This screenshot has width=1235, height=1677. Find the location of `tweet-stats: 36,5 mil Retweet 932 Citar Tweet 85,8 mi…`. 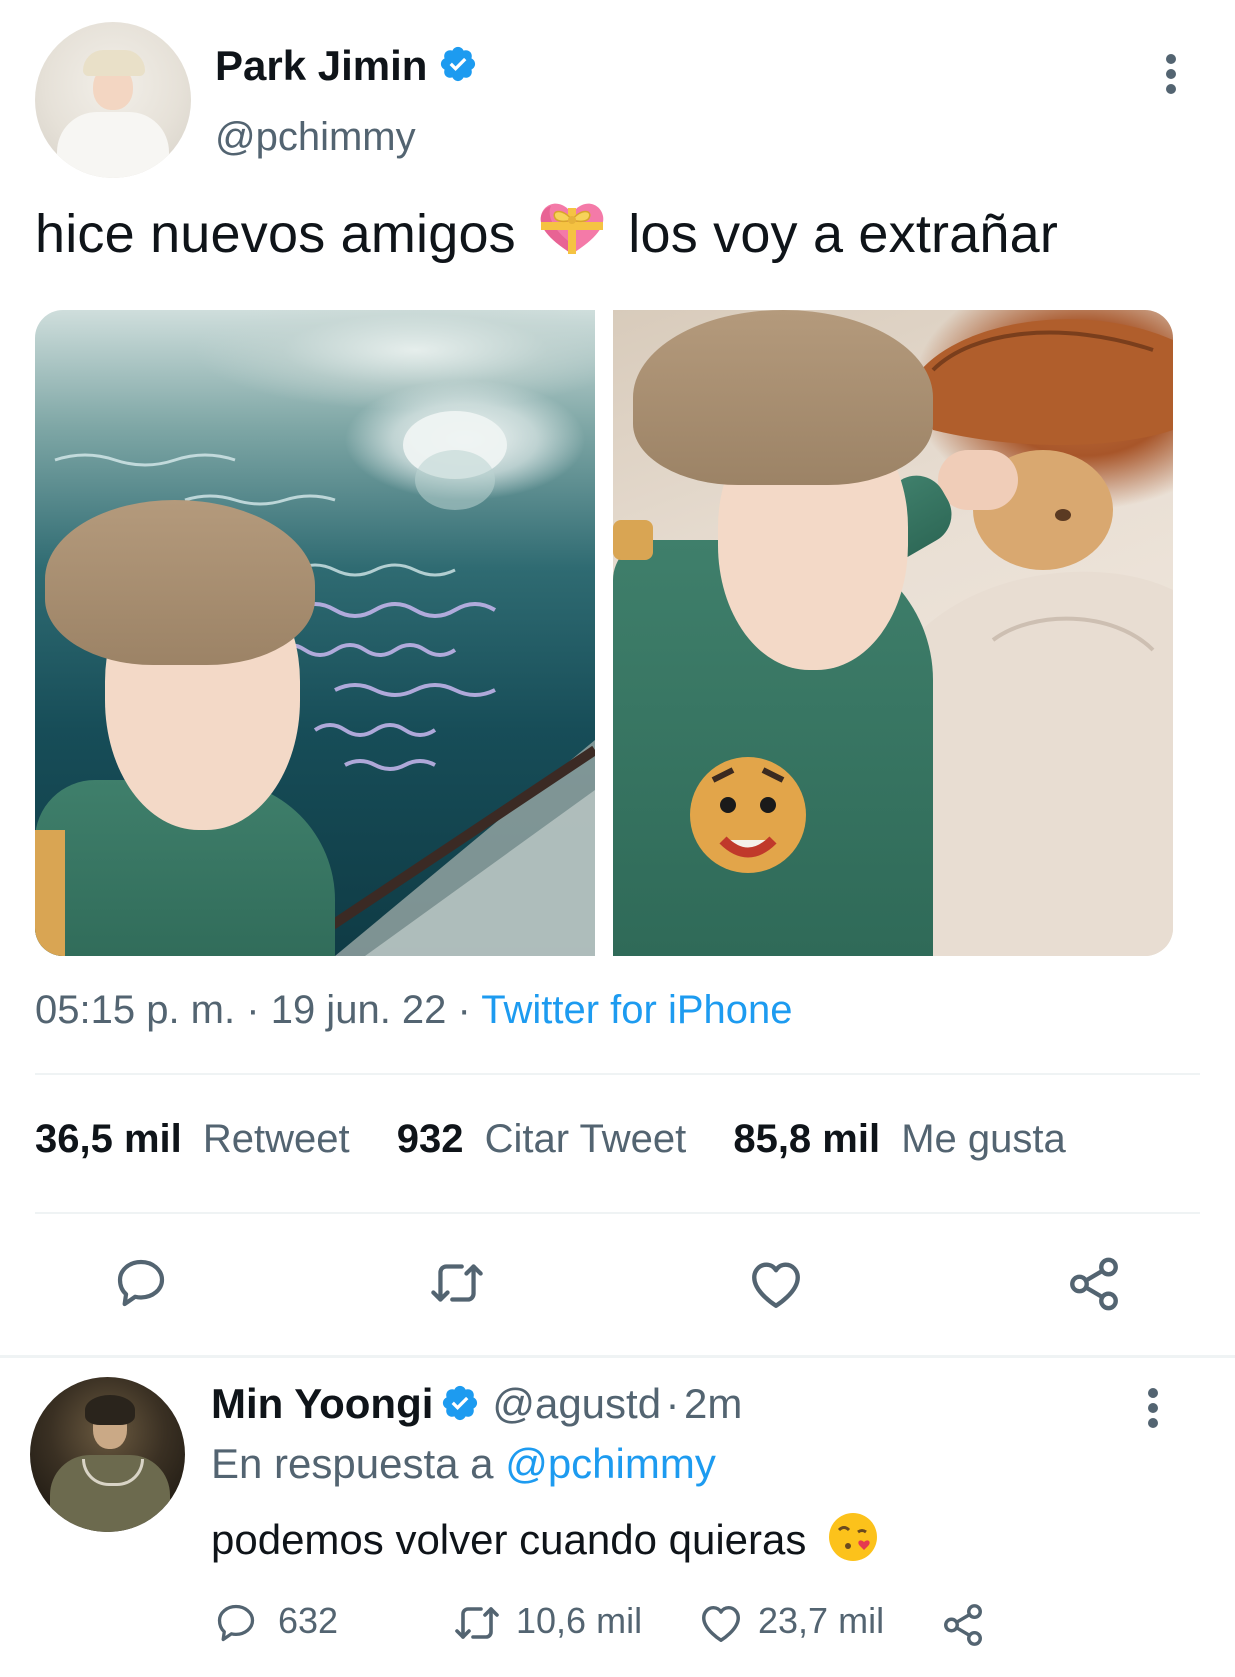

tweet-stats: 36,5 mil Retweet 932 Citar Tweet 85,8 mi… is located at coordinates (550, 1139).